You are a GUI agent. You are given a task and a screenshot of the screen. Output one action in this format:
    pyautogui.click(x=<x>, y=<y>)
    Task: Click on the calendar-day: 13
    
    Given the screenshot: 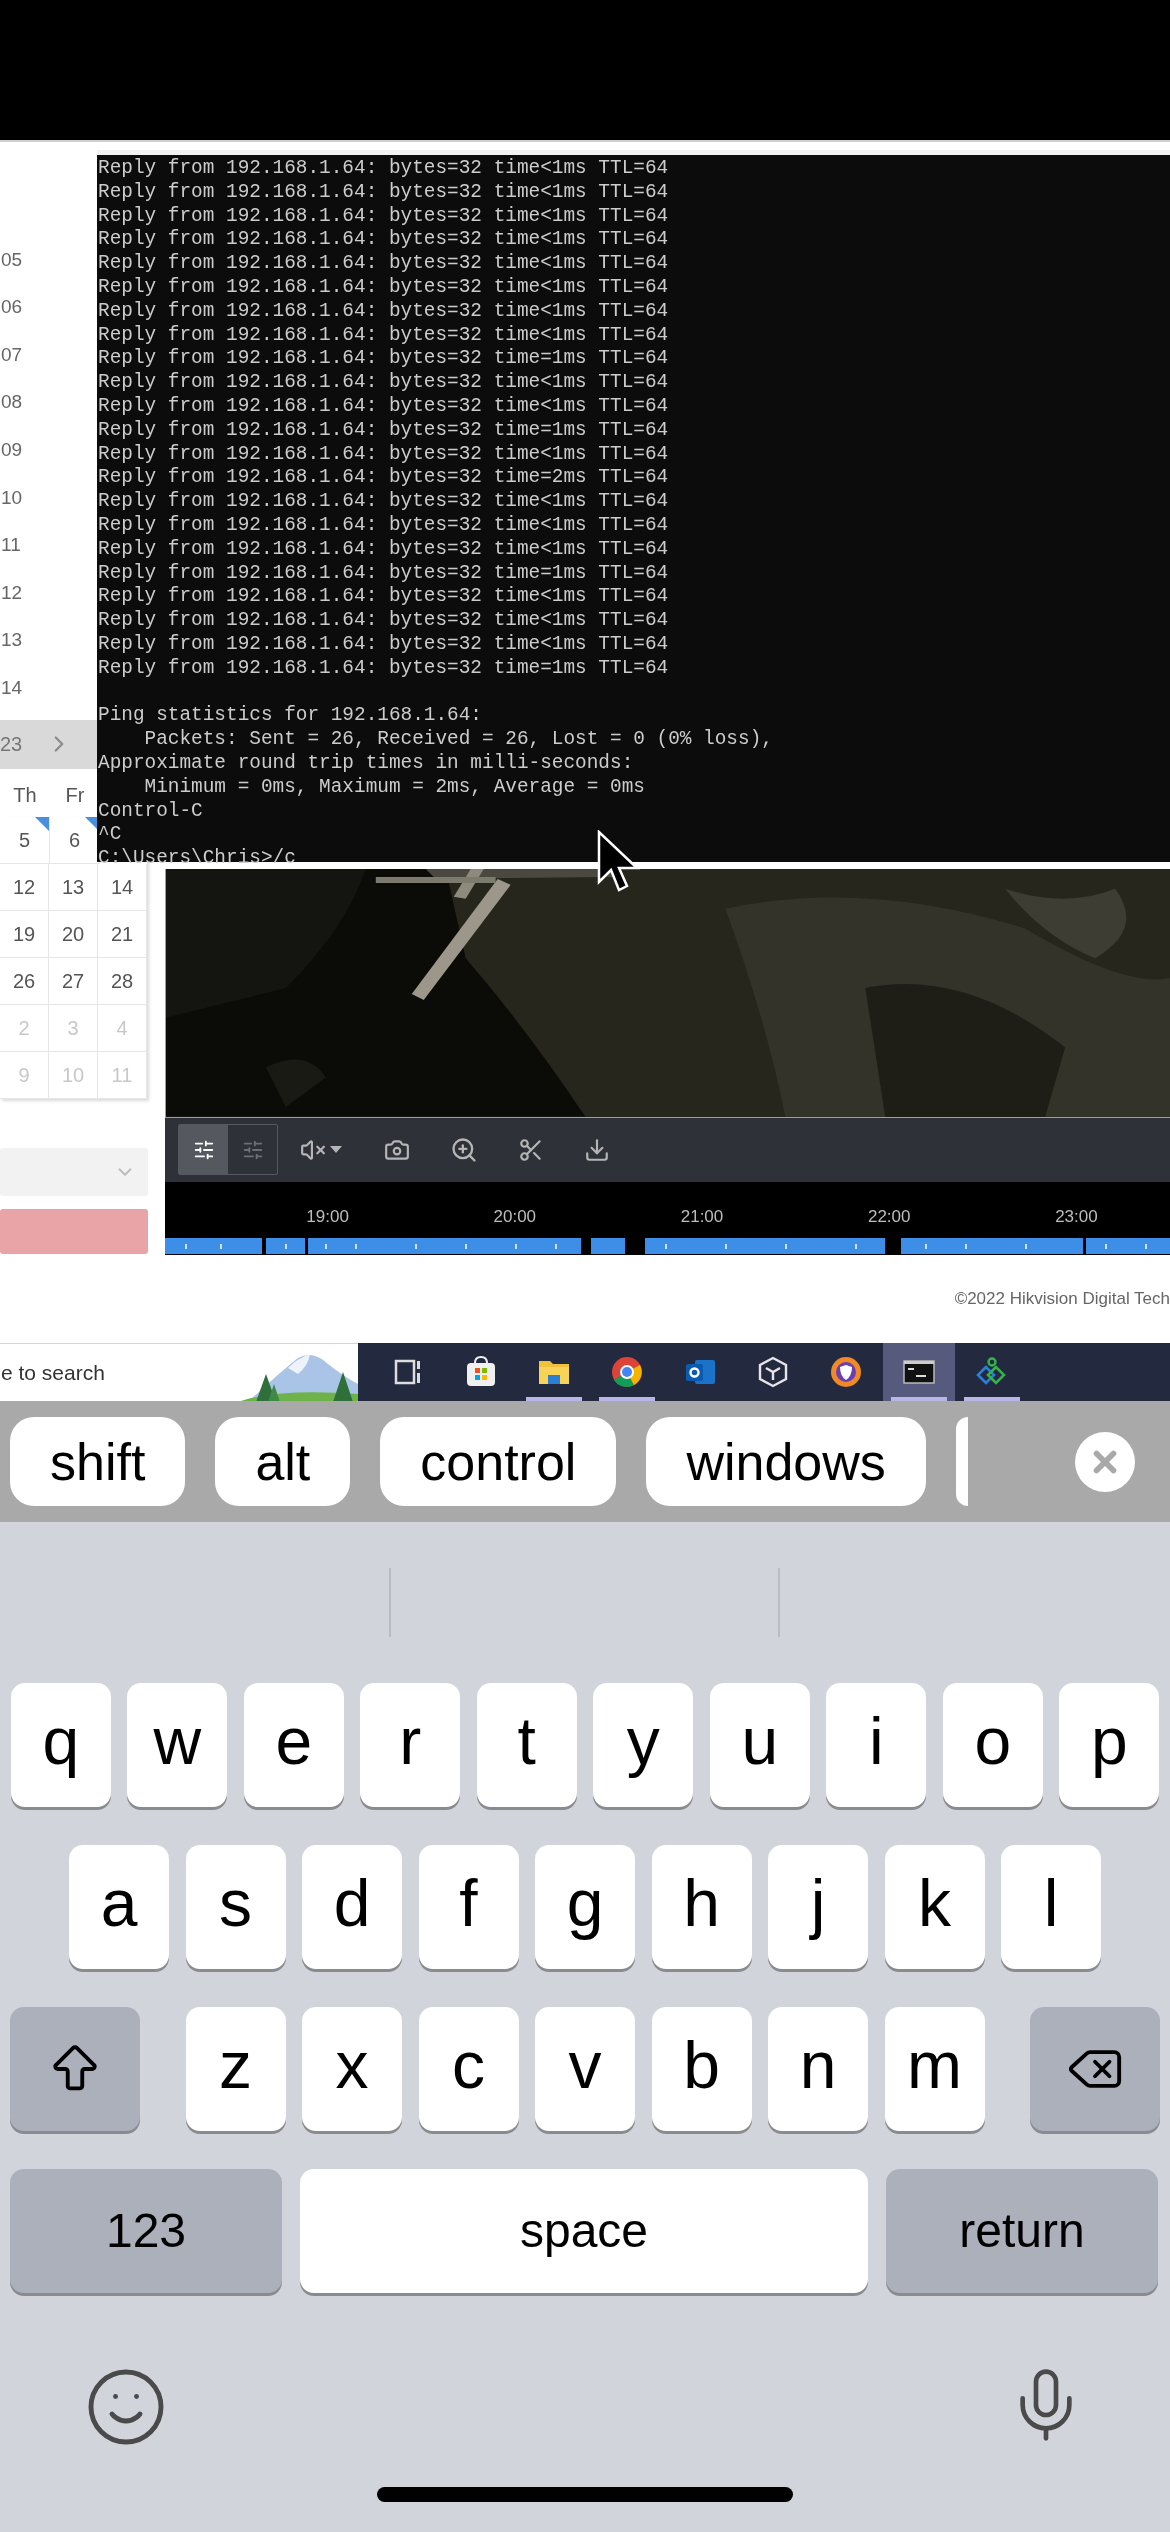 What is the action you would take?
    pyautogui.click(x=73, y=887)
    